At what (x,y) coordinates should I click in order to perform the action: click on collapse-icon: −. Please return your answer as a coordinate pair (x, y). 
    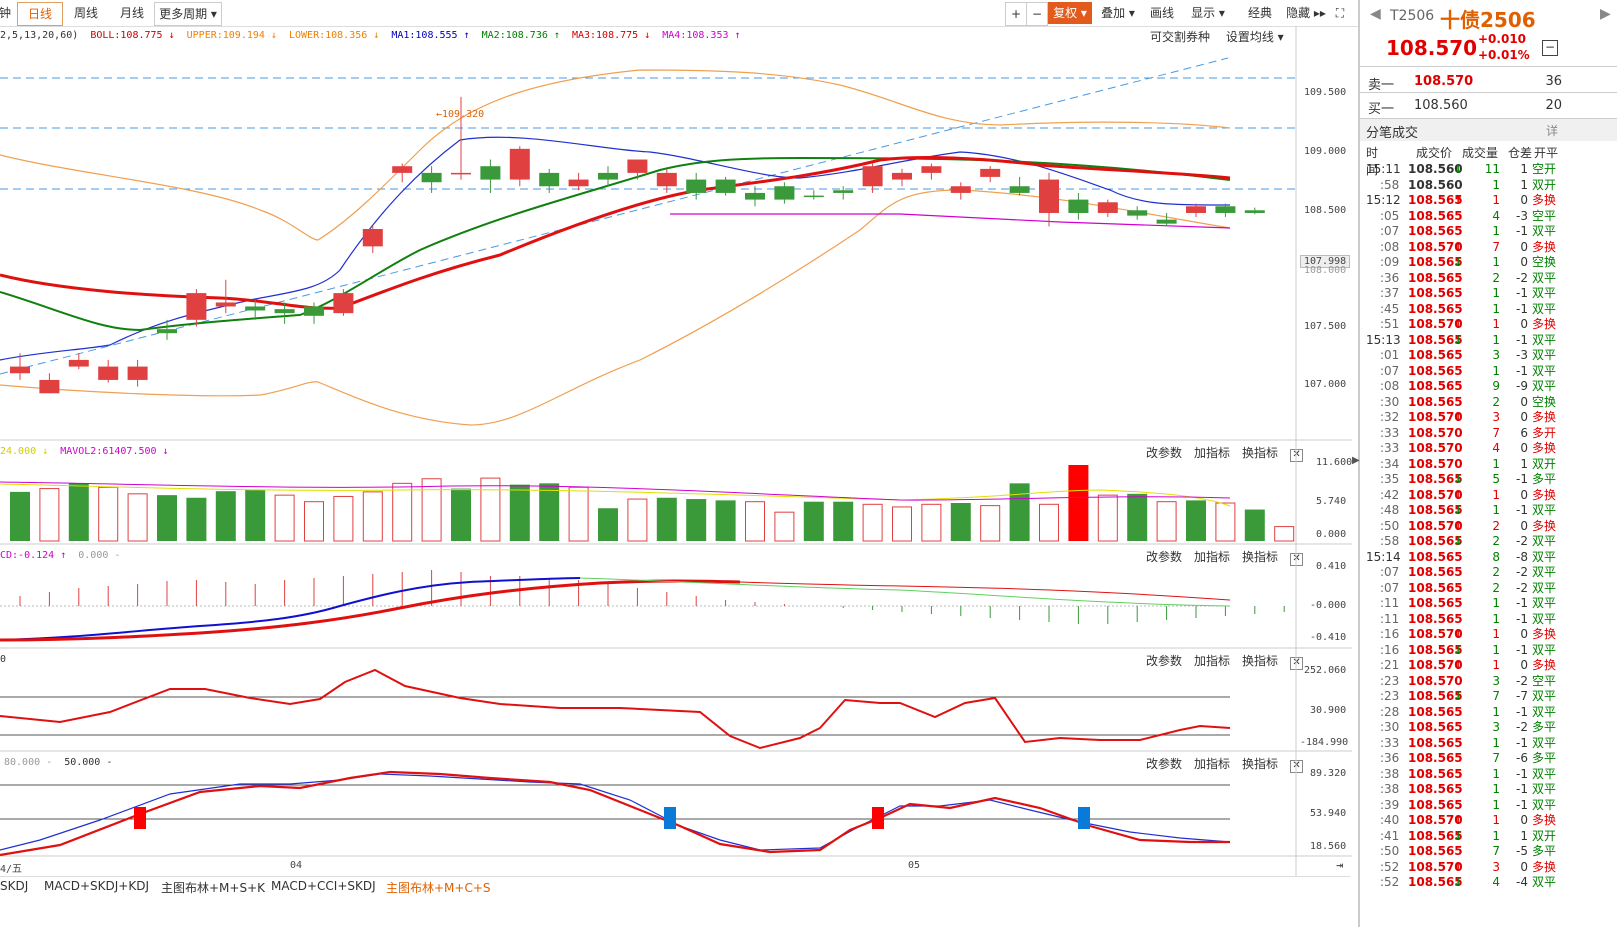
    Looking at the image, I should click on (1550, 48).